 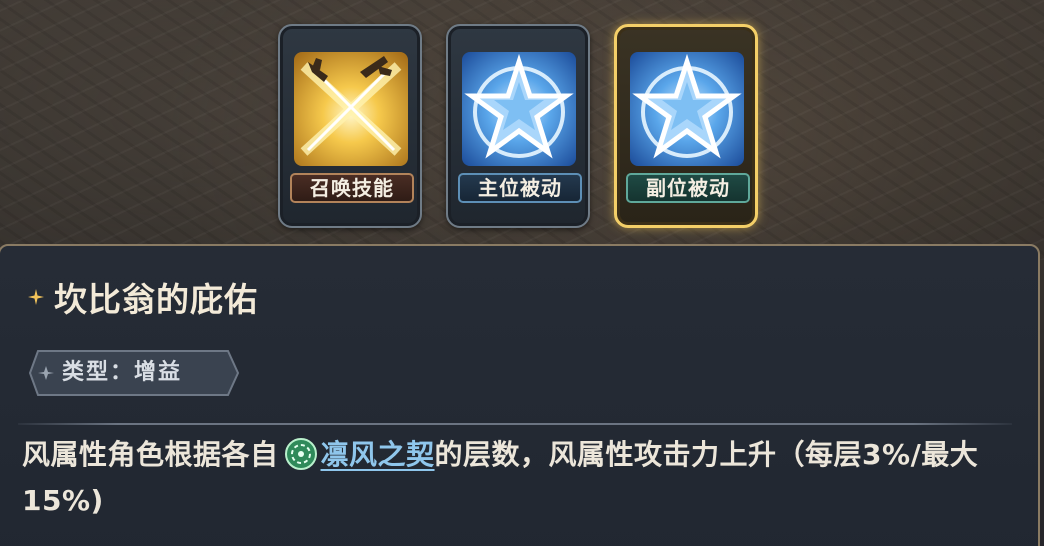 I want to click on skill-type-label: 类型：增益, so click(x=122, y=372).